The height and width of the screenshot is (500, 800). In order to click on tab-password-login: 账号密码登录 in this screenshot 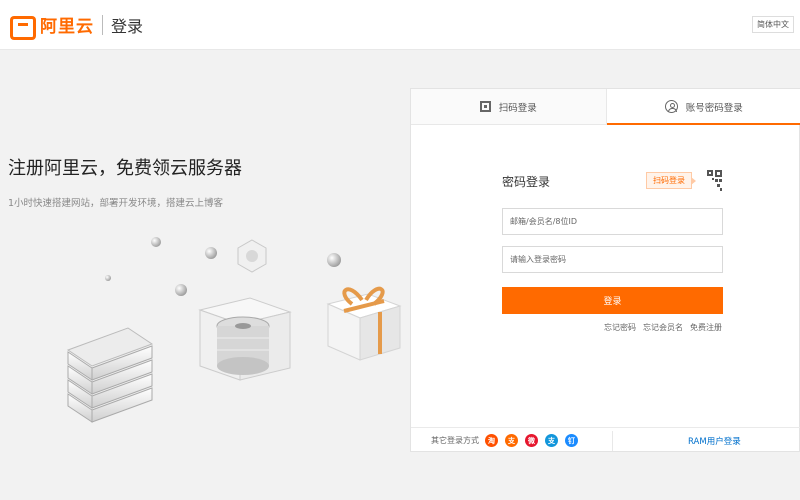, I will do `click(702, 107)`.